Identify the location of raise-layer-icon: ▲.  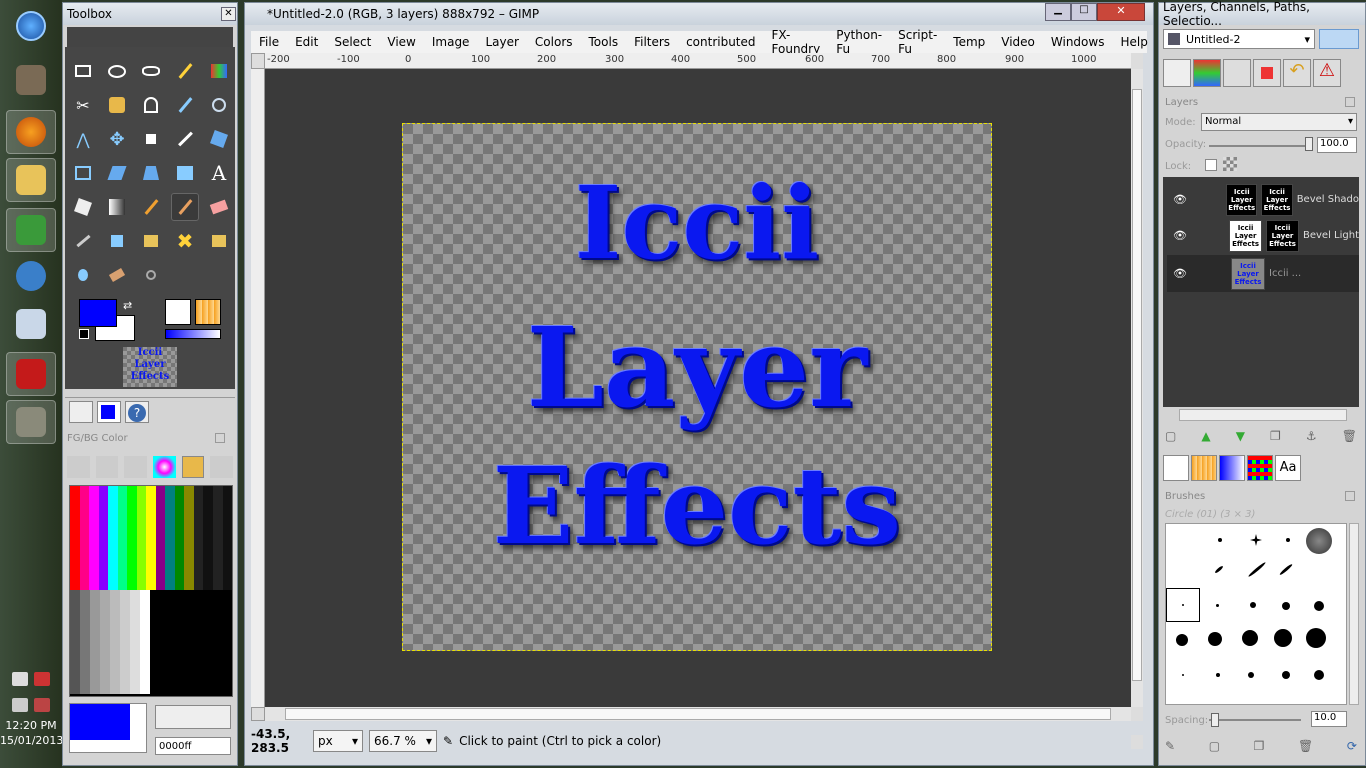
(1205, 439).